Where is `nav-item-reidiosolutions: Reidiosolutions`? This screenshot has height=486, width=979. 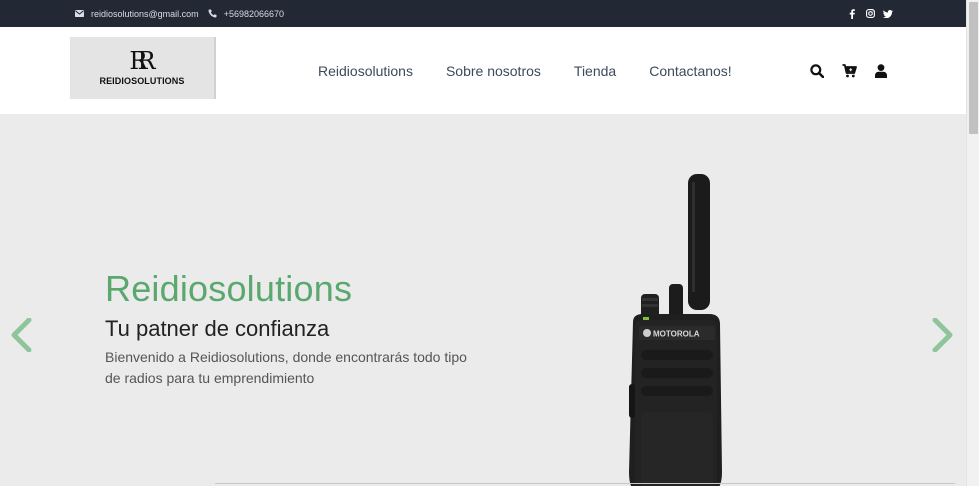 nav-item-reidiosolutions: Reidiosolutions is located at coordinates (365, 71).